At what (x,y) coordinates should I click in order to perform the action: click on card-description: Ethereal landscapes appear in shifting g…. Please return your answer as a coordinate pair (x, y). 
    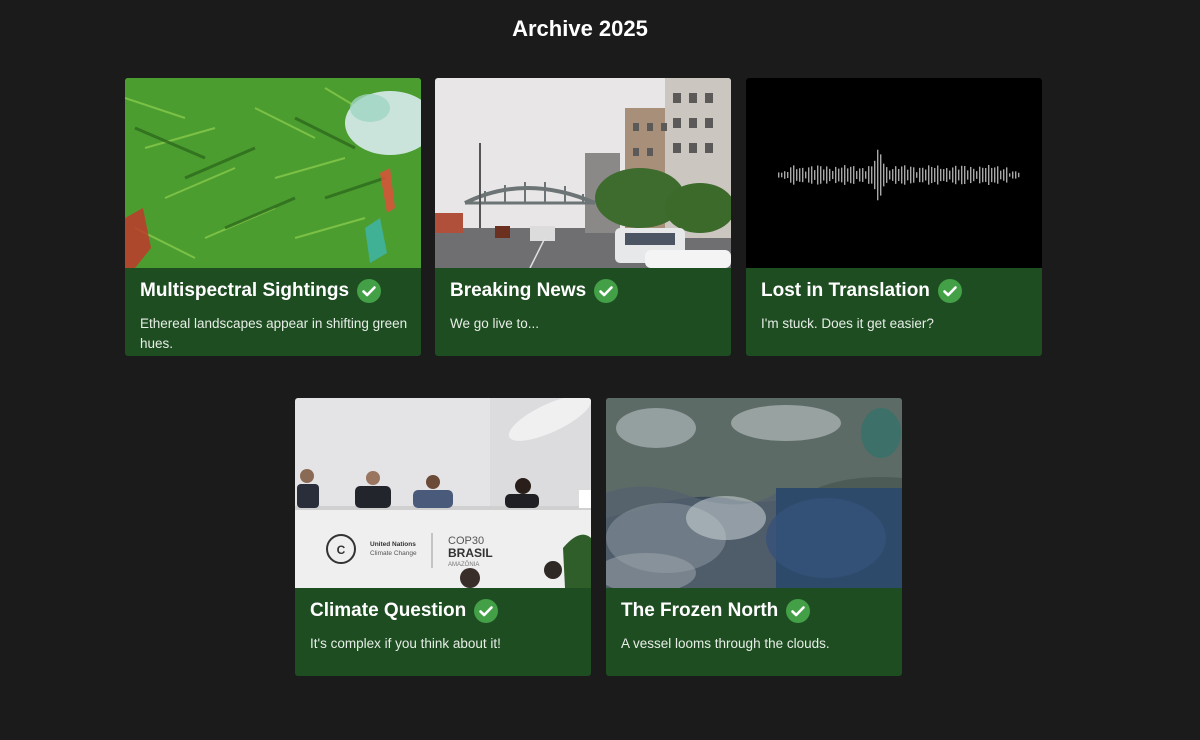
    Looking at the image, I should click on (274, 333).